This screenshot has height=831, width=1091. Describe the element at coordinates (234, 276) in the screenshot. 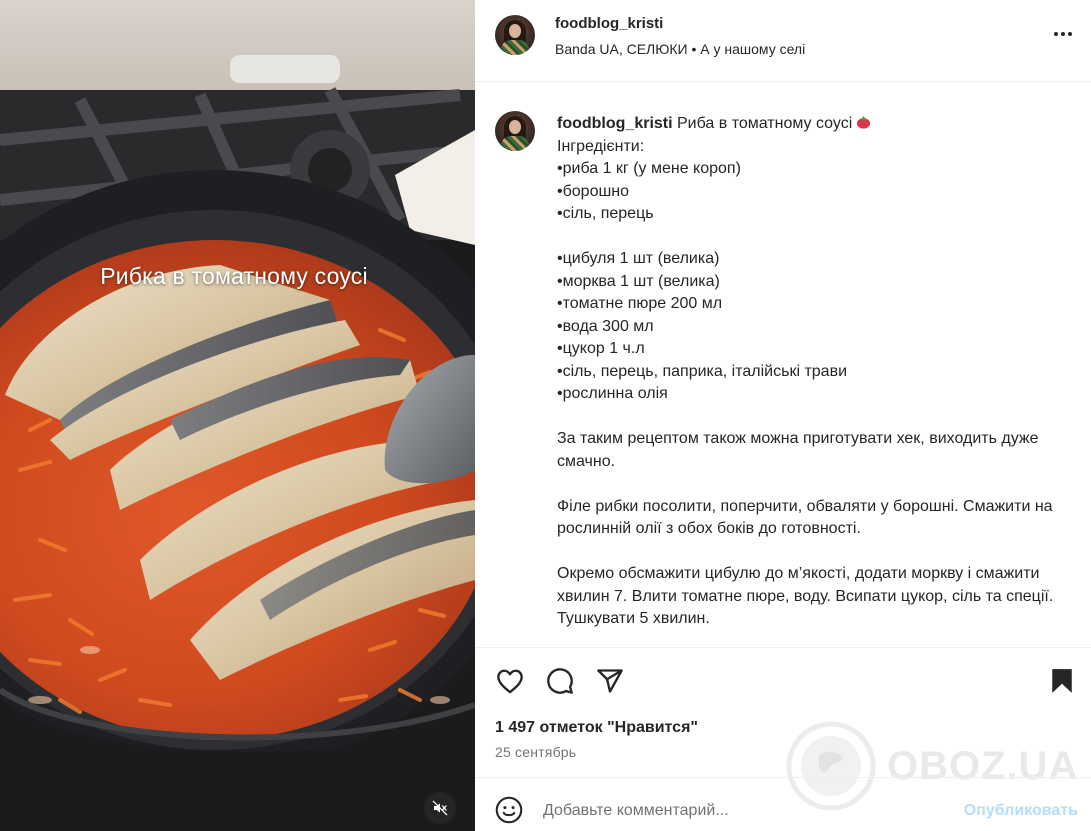

I see `video-overlay-caption: Рибка в томатному соусі` at that location.